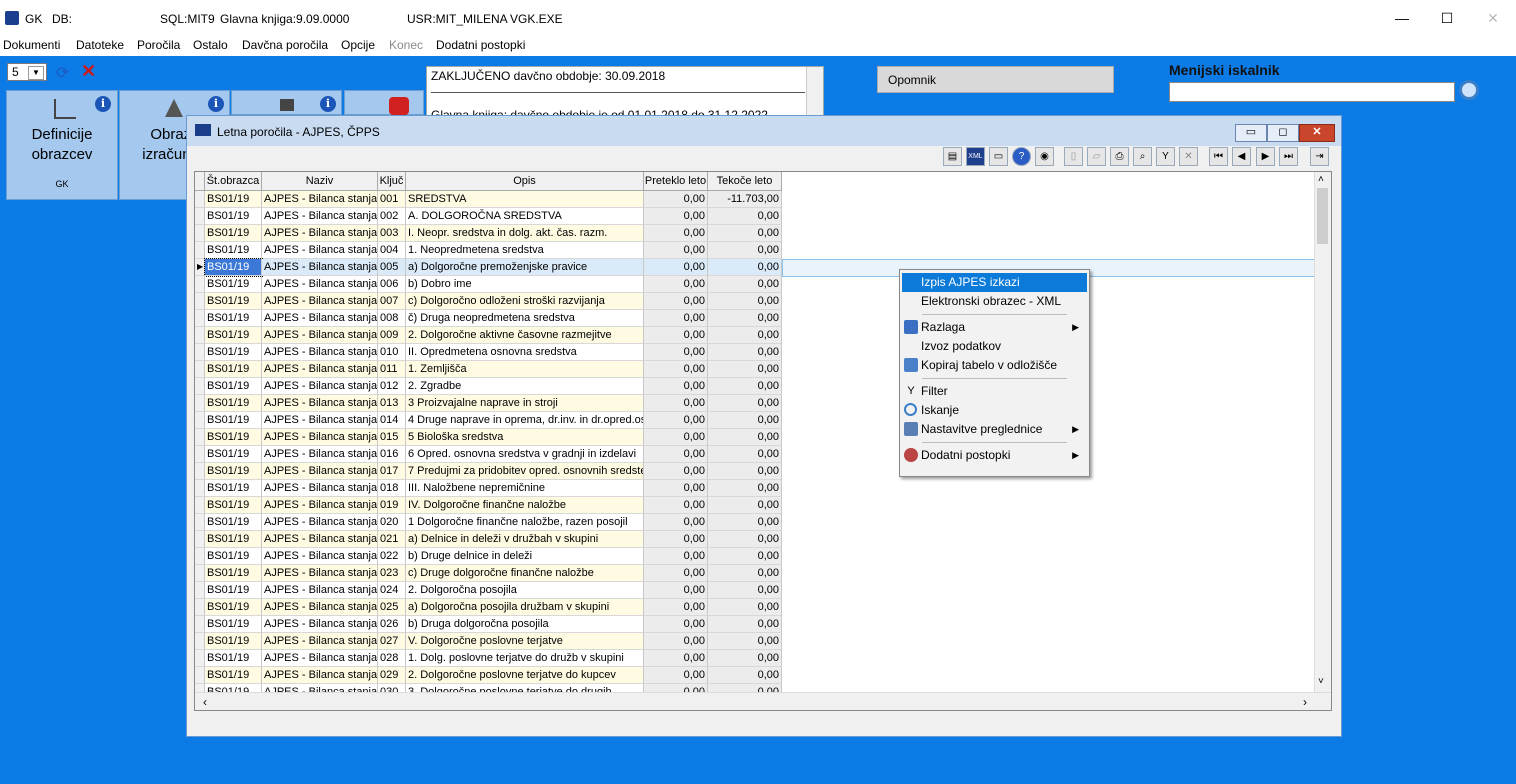 The image size is (1516, 784). I want to click on cell-tekoce-leto: -11.703,00, so click(745, 199).